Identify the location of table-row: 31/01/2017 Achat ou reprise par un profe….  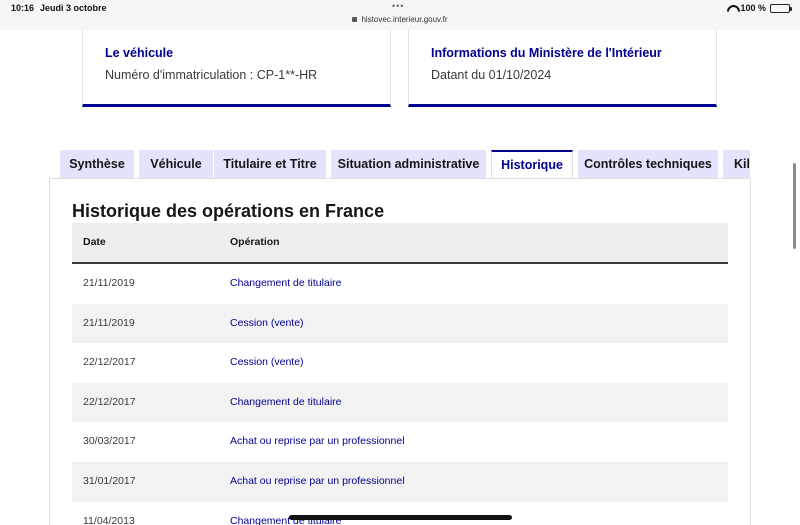
(400, 481).